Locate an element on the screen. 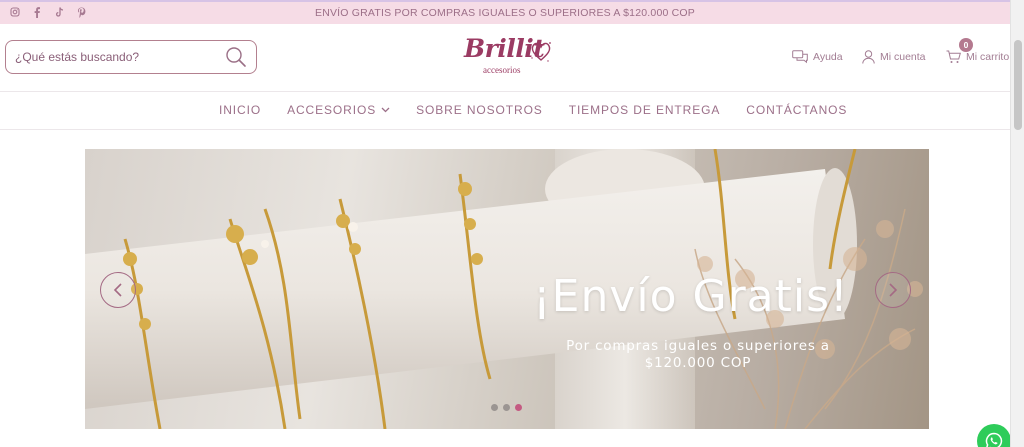  user-icon is located at coordinates (868, 57).